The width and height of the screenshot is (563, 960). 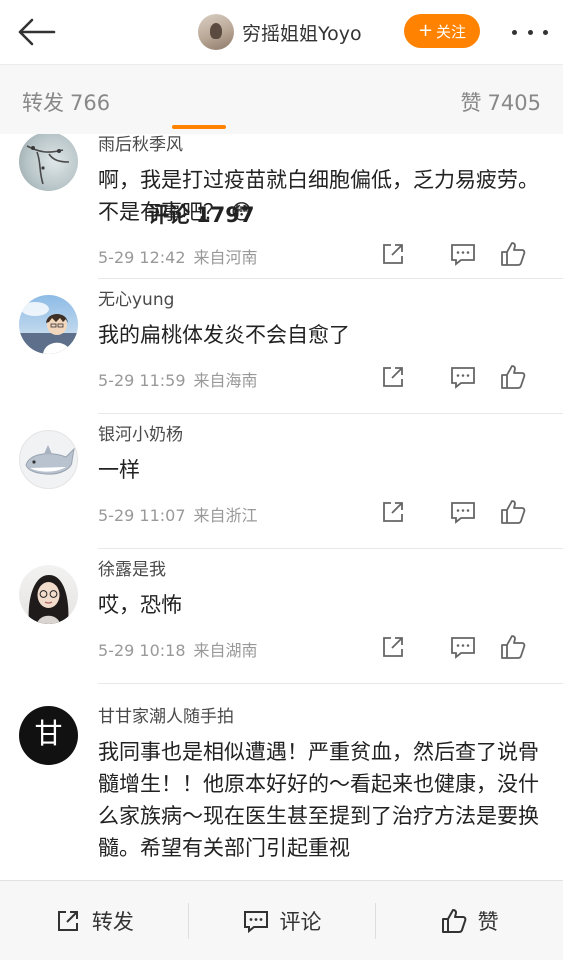 What do you see at coordinates (225, 257) in the screenshot?
I see `comment-location: 来自河南` at bounding box center [225, 257].